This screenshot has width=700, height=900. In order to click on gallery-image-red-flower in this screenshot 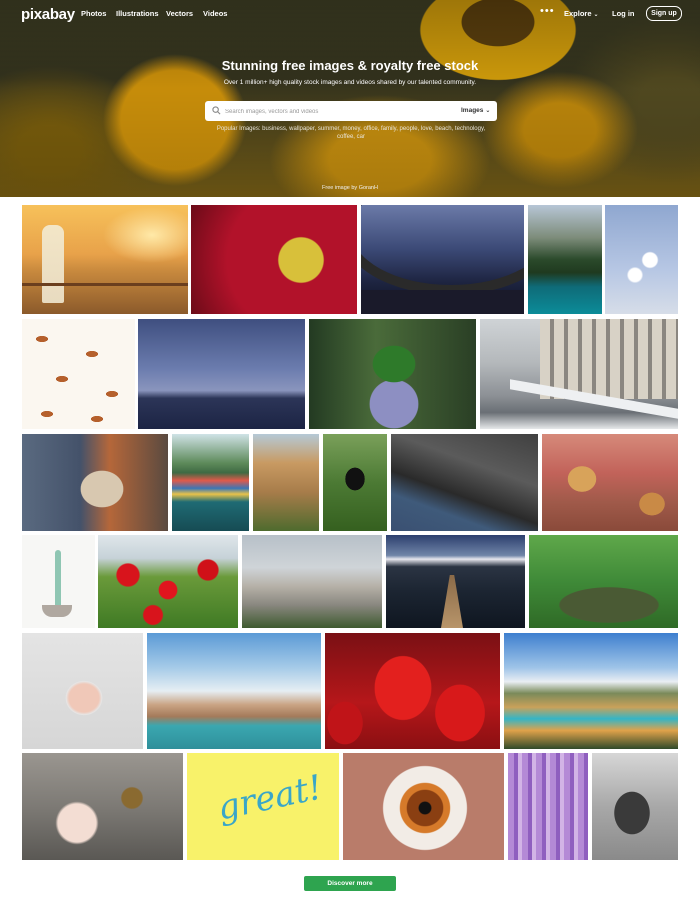, I will do `click(274, 259)`.